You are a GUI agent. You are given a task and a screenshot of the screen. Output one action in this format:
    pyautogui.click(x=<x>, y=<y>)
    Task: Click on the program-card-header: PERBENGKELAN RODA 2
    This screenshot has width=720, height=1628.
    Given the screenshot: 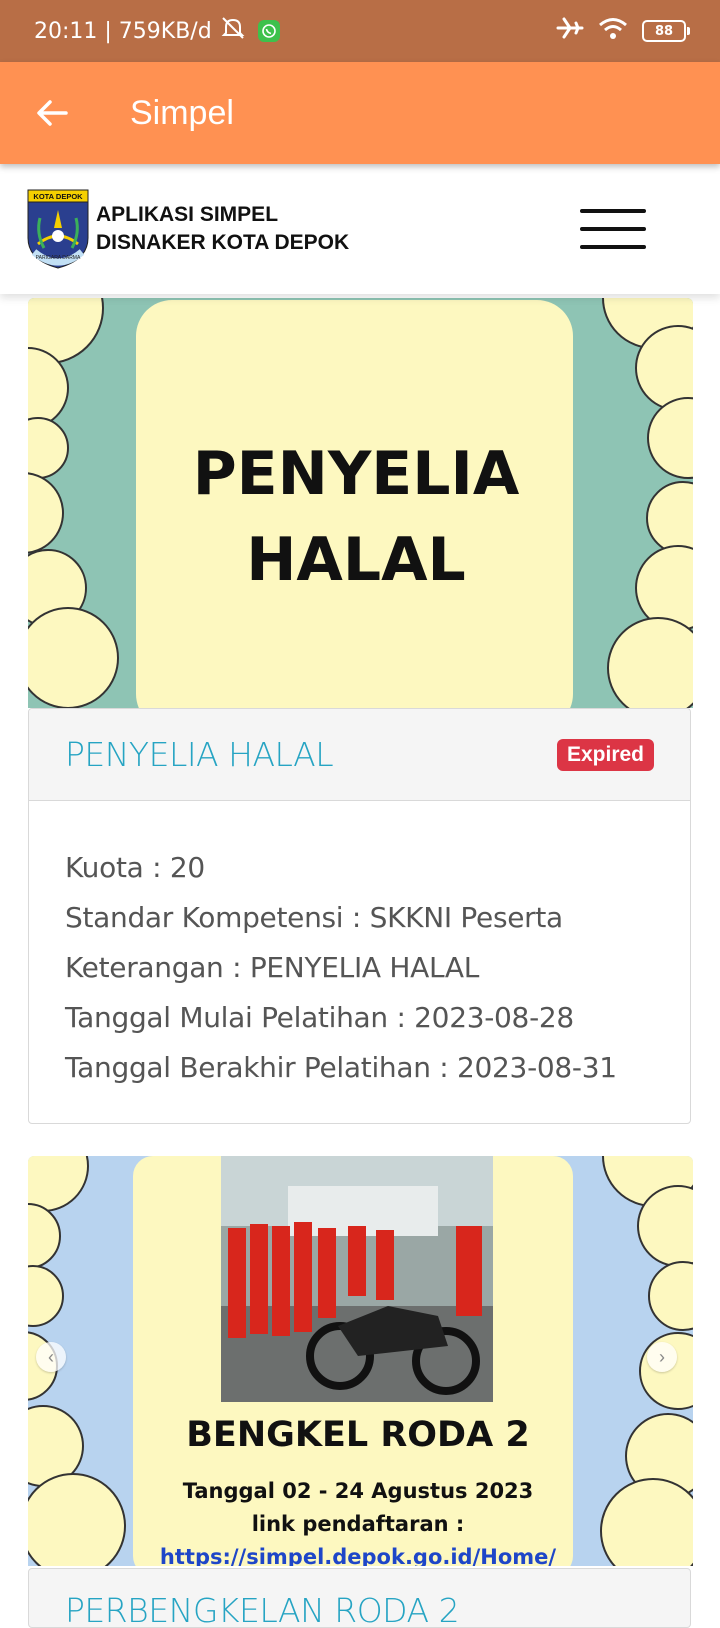 What is the action you would take?
    pyautogui.click(x=359, y=1598)
    